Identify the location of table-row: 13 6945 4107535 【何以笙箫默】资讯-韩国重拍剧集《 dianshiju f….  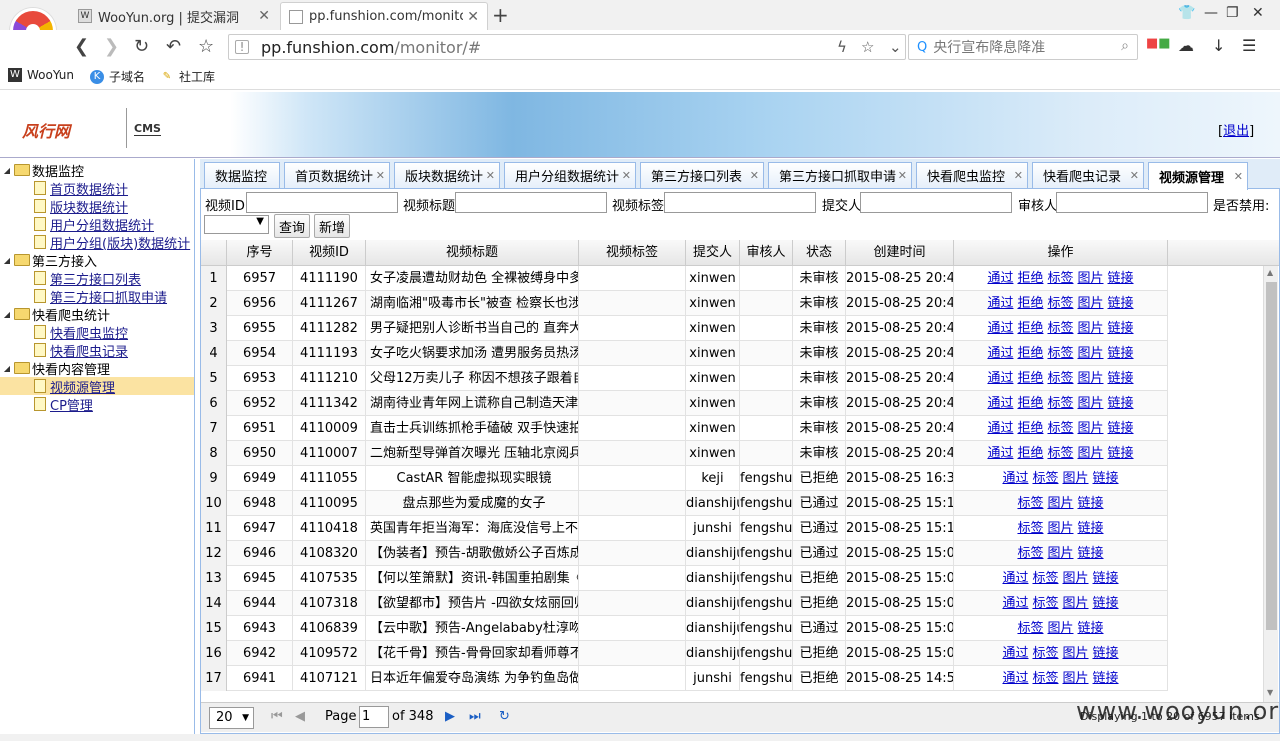
(684, 578).